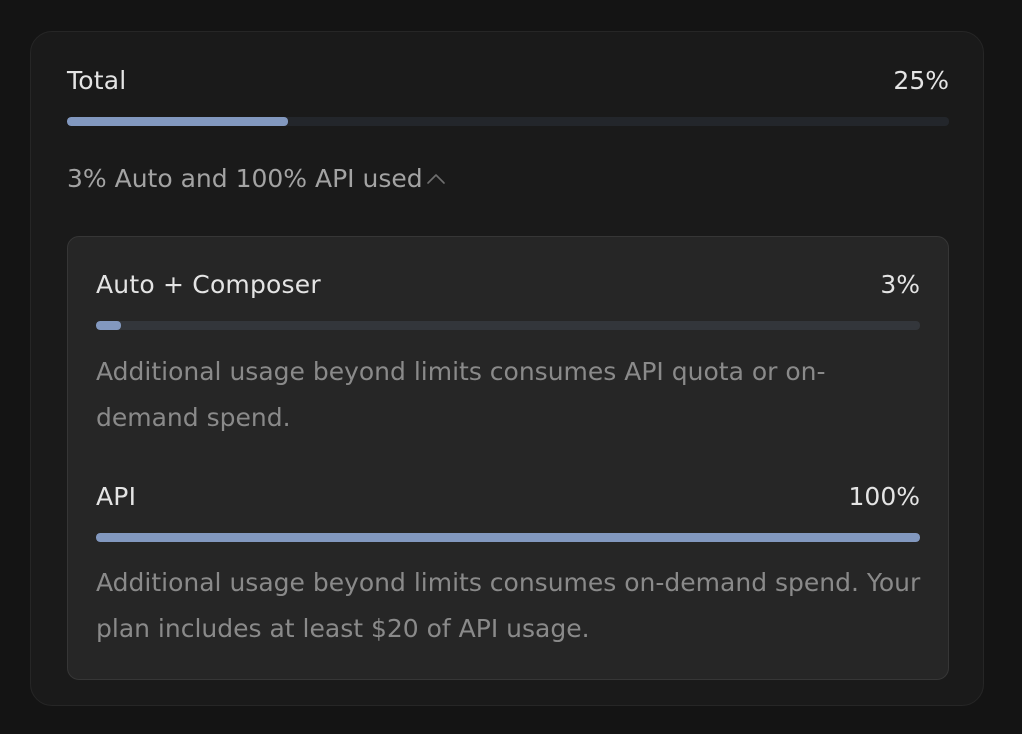 The width and height of the screenshot is (1022, 734). Describe the element at coordinates (508, 325) in the screenshot. I see `auto-composer-progress-bar` at that location.